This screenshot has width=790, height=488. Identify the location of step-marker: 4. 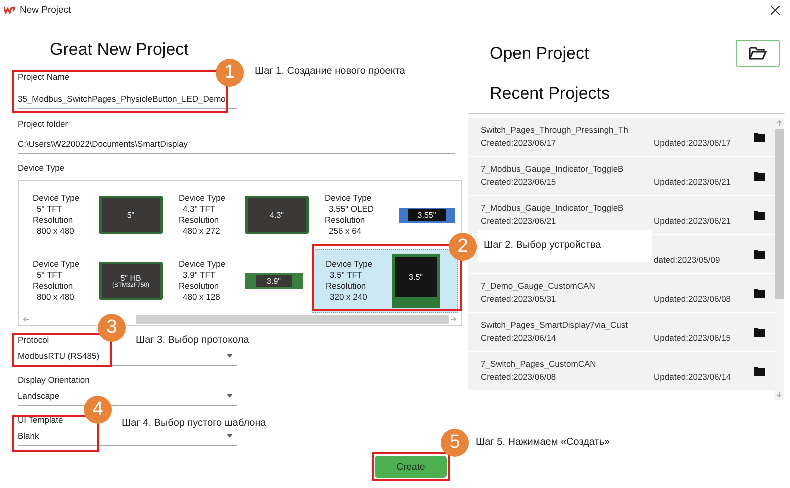
(98, 410).